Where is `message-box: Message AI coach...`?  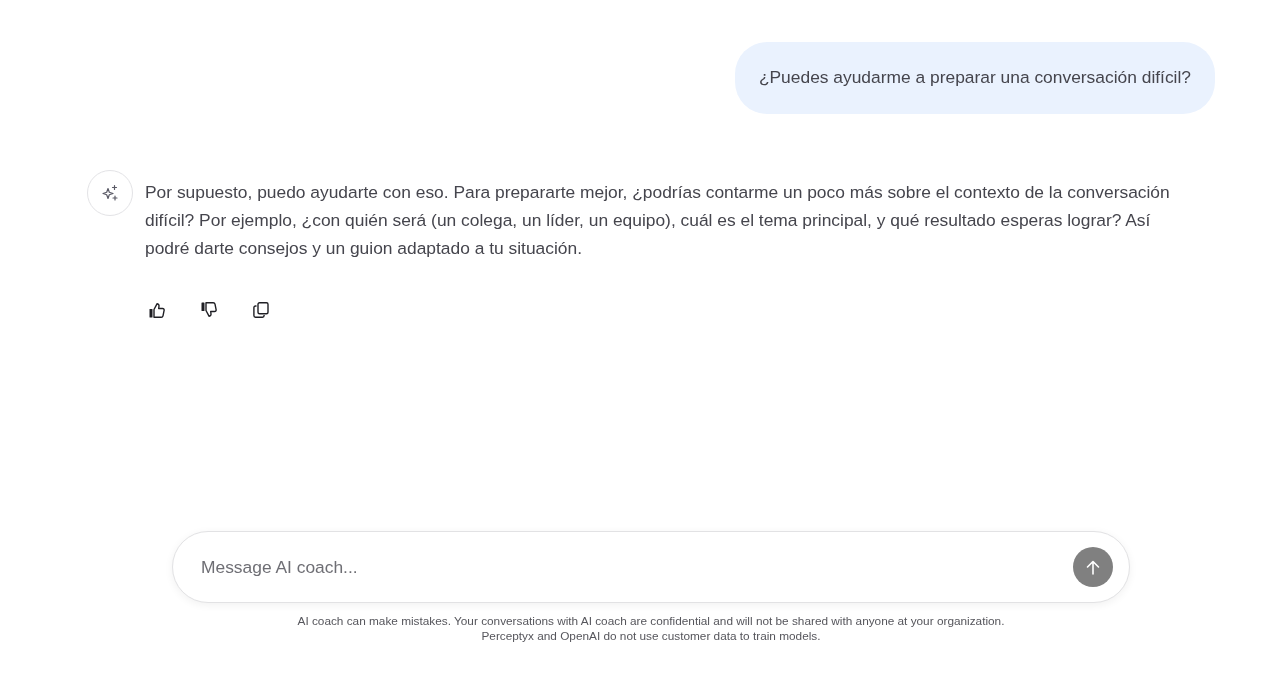
message-box: Message AI coach... is located at coordinates (651, 567).